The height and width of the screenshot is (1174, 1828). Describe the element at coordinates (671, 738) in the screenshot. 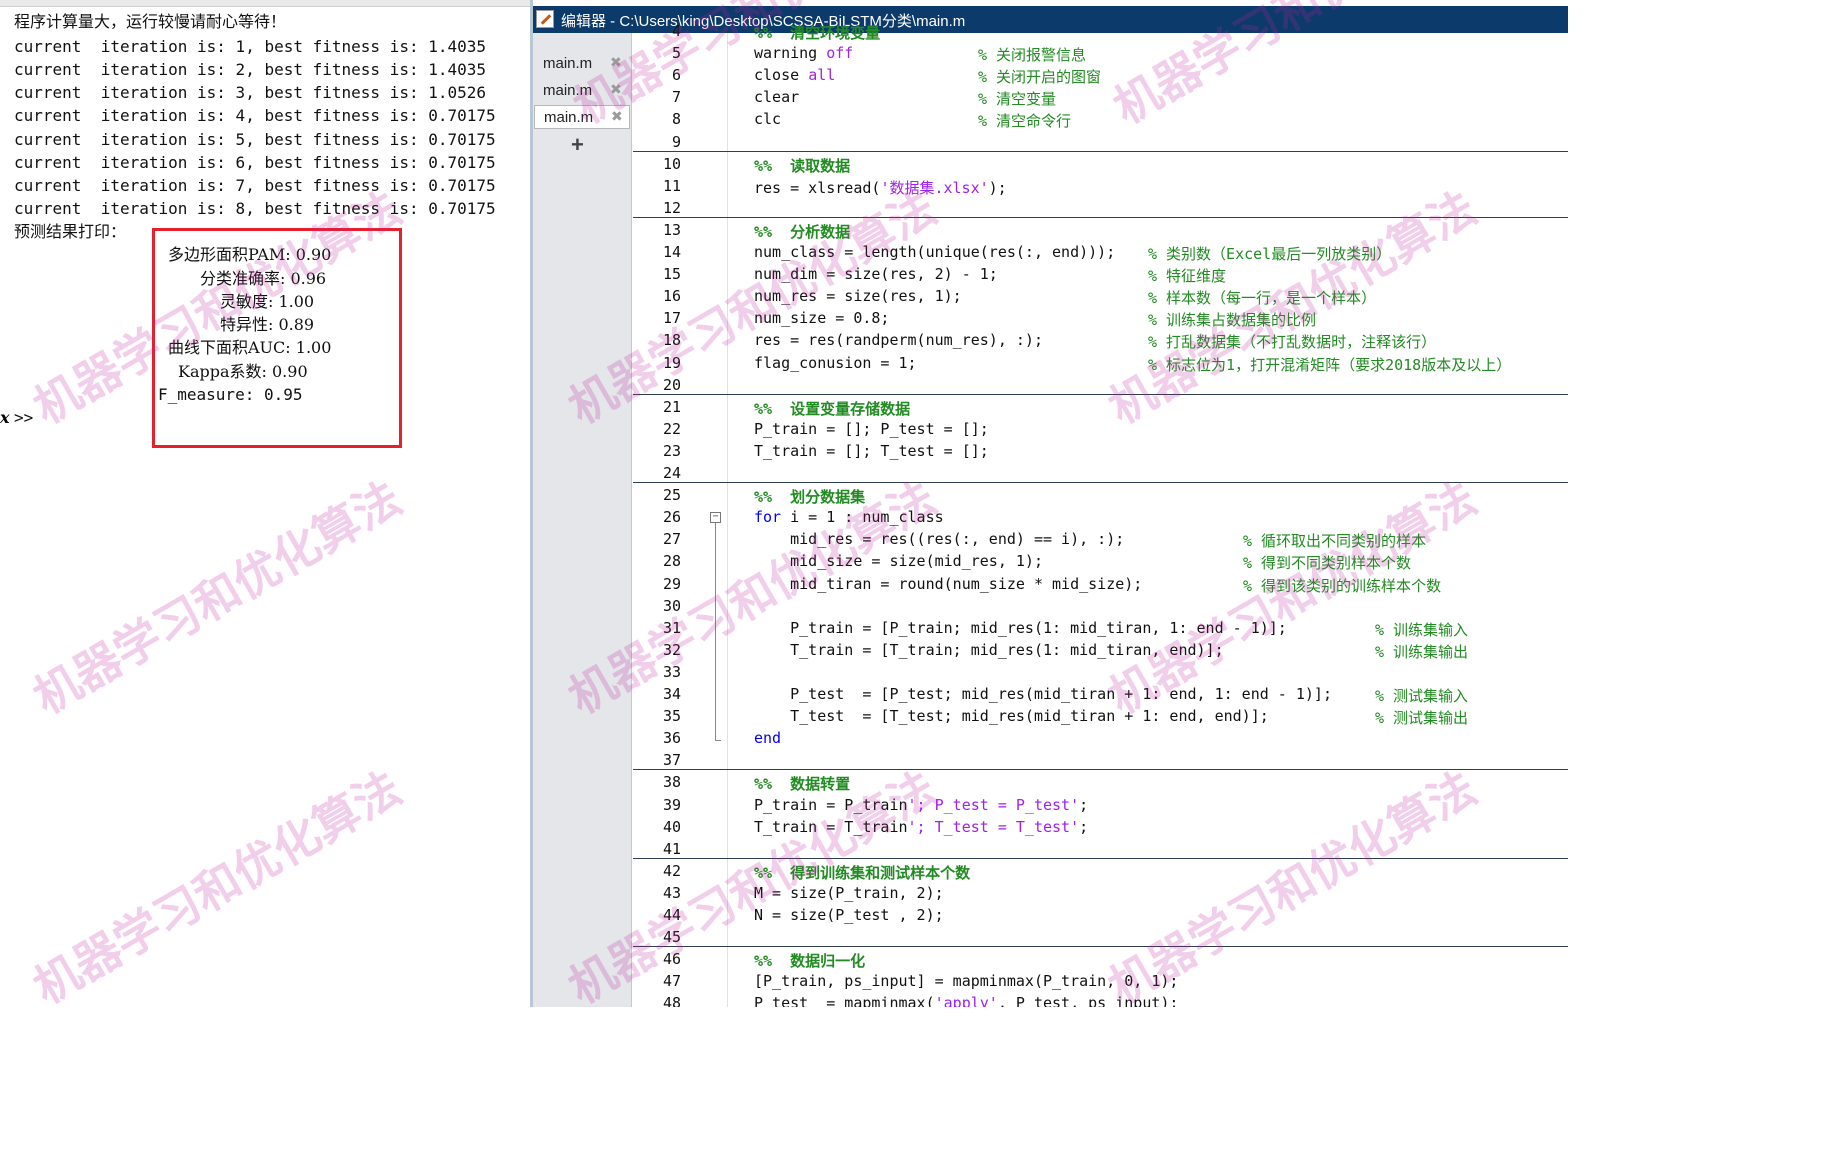

I see `line-number: 36` at that location.